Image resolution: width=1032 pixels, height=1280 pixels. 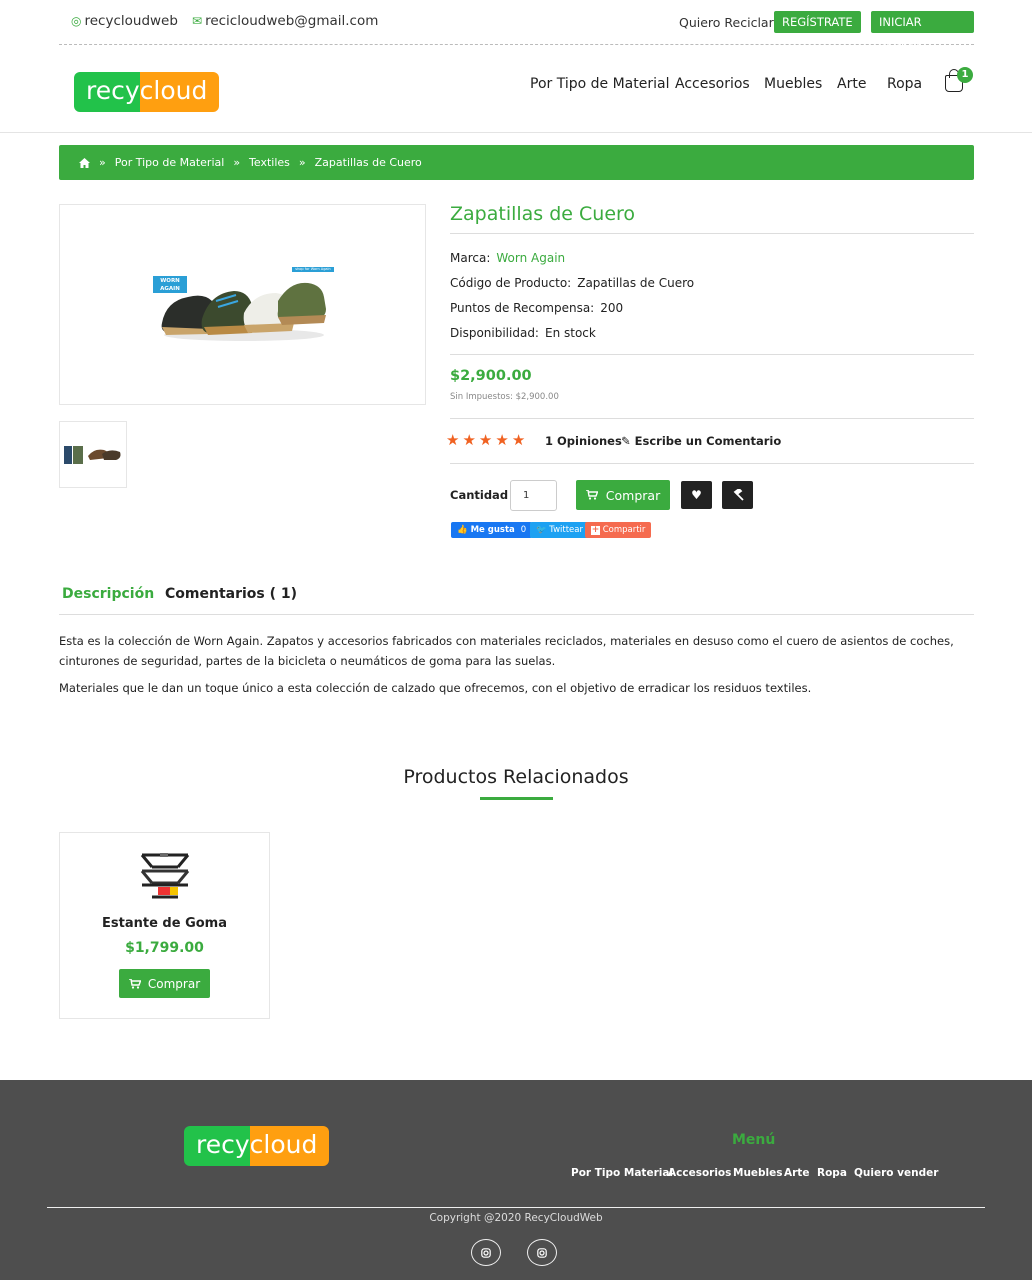 I want to click on product-code-row: Código de Producto: Zapatillas de Cuero, so click(x=572, y=283).